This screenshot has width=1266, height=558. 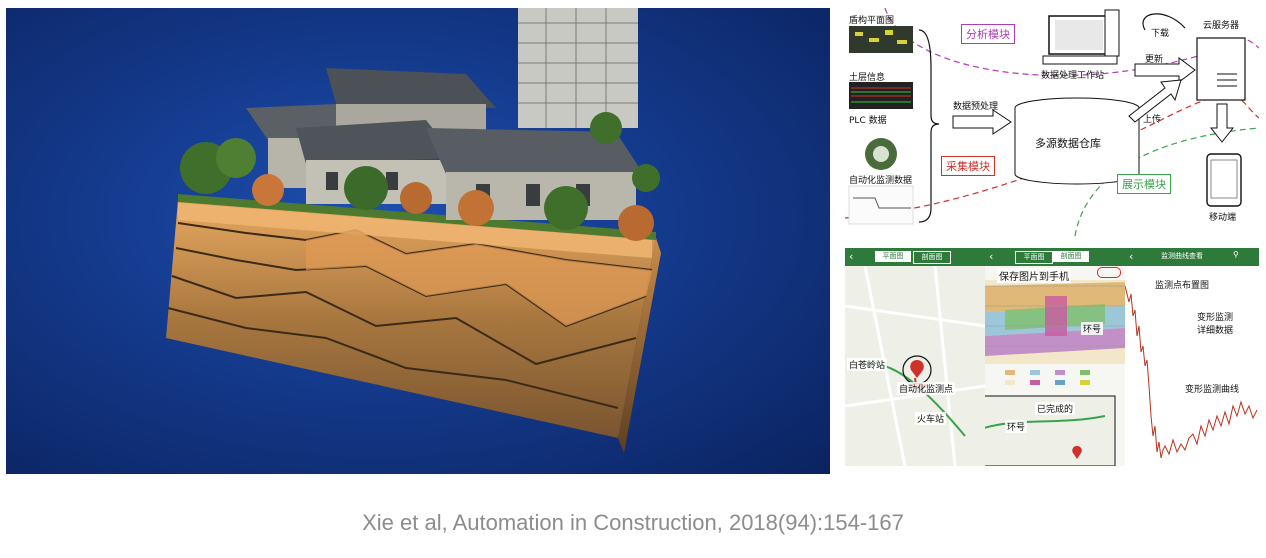 I want to click on tab-plan-2: 平面图, so click(x=1034, y=257).